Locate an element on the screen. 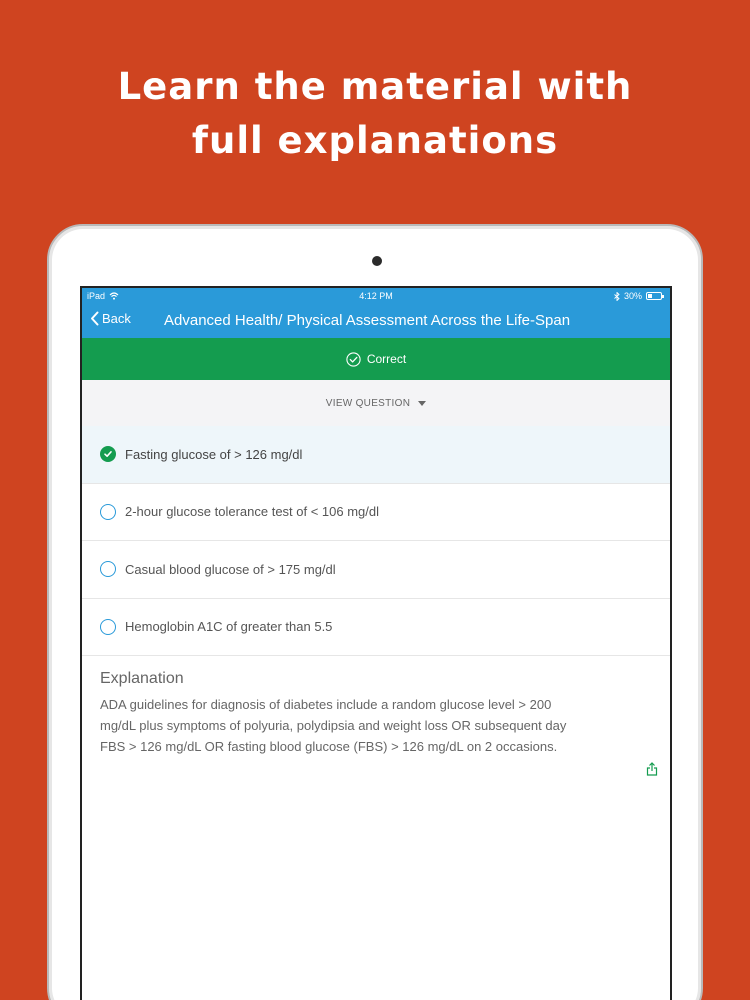 The image size is (750, 1000). answer-text: Hemoglobin A1C of greater than 5.5 is located at coordinates (229, 627).